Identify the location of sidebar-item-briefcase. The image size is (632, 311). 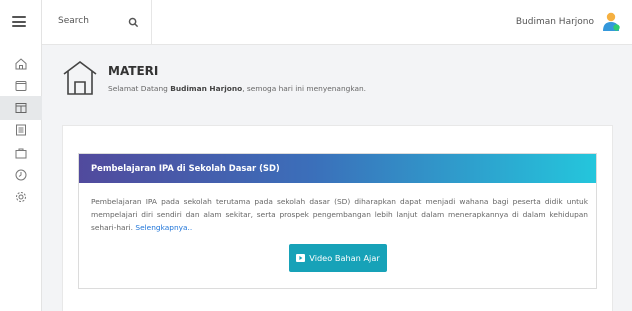
(21, 153).